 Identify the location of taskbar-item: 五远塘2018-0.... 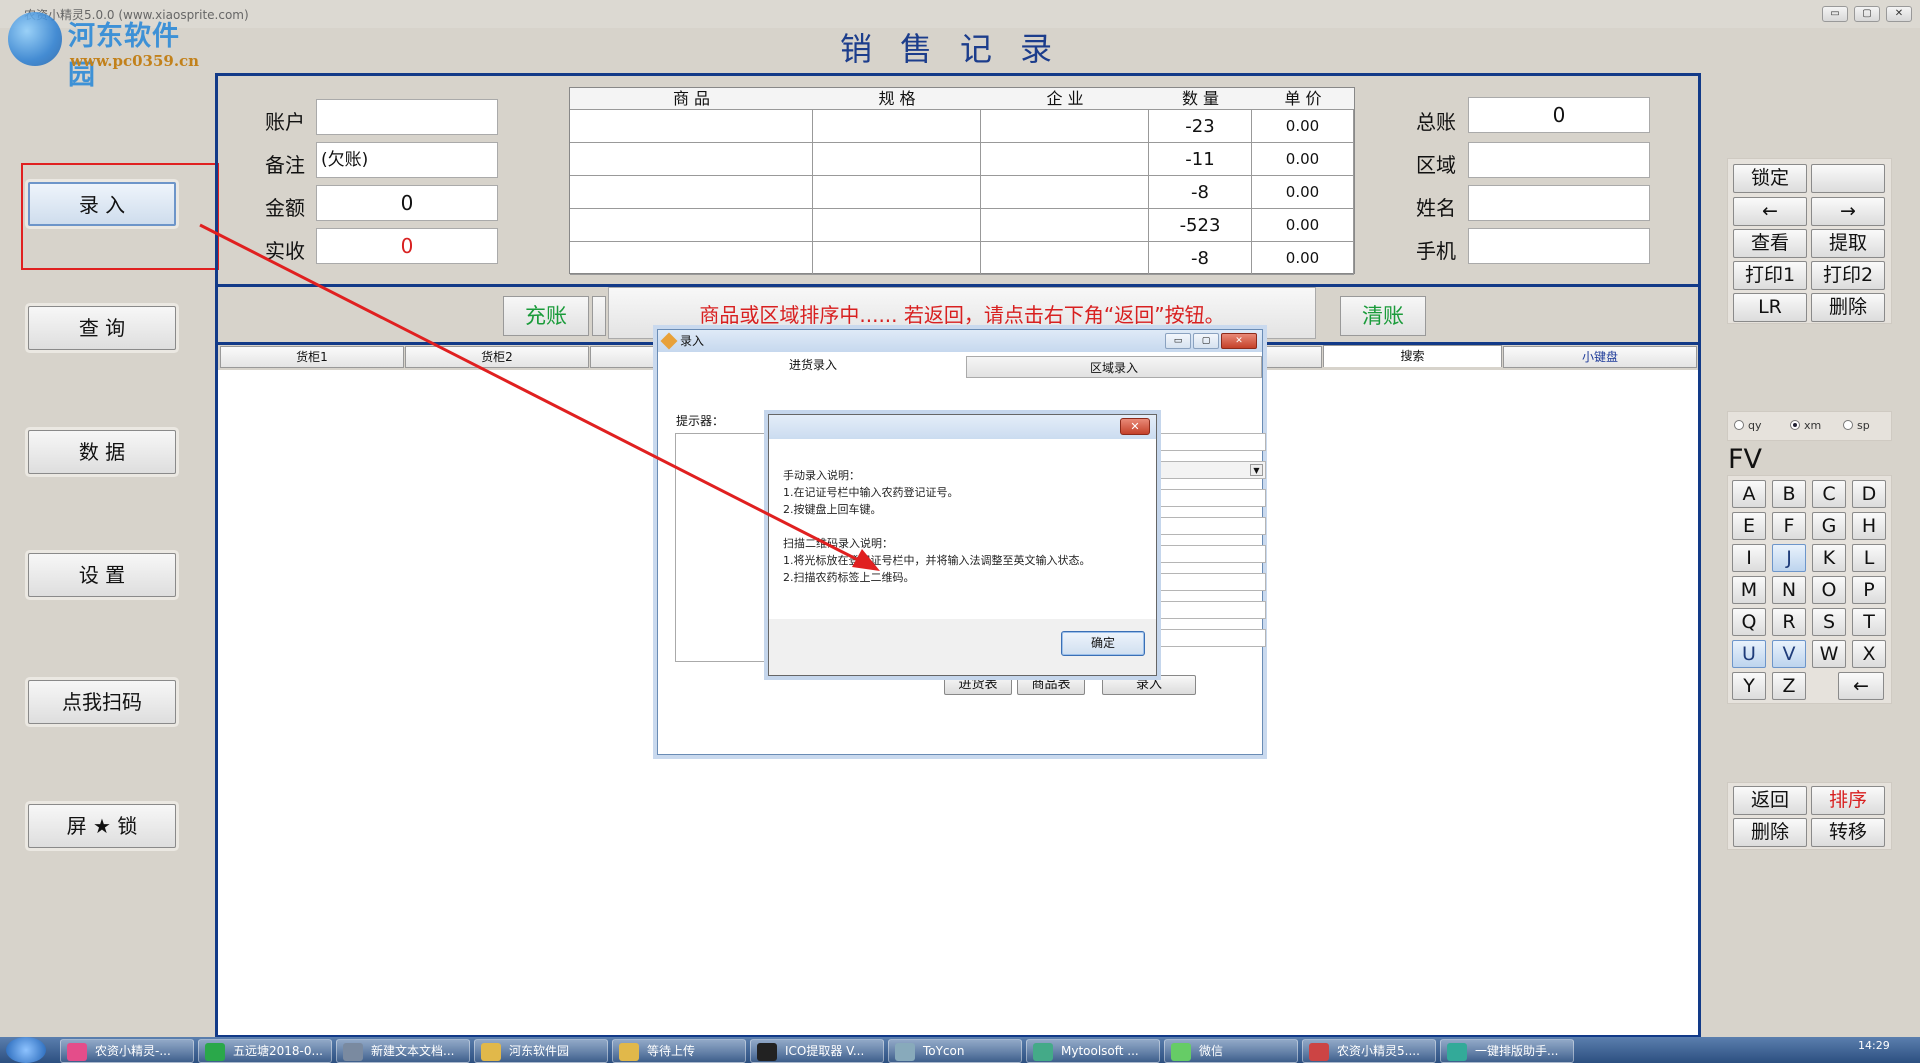
(265, 1051).